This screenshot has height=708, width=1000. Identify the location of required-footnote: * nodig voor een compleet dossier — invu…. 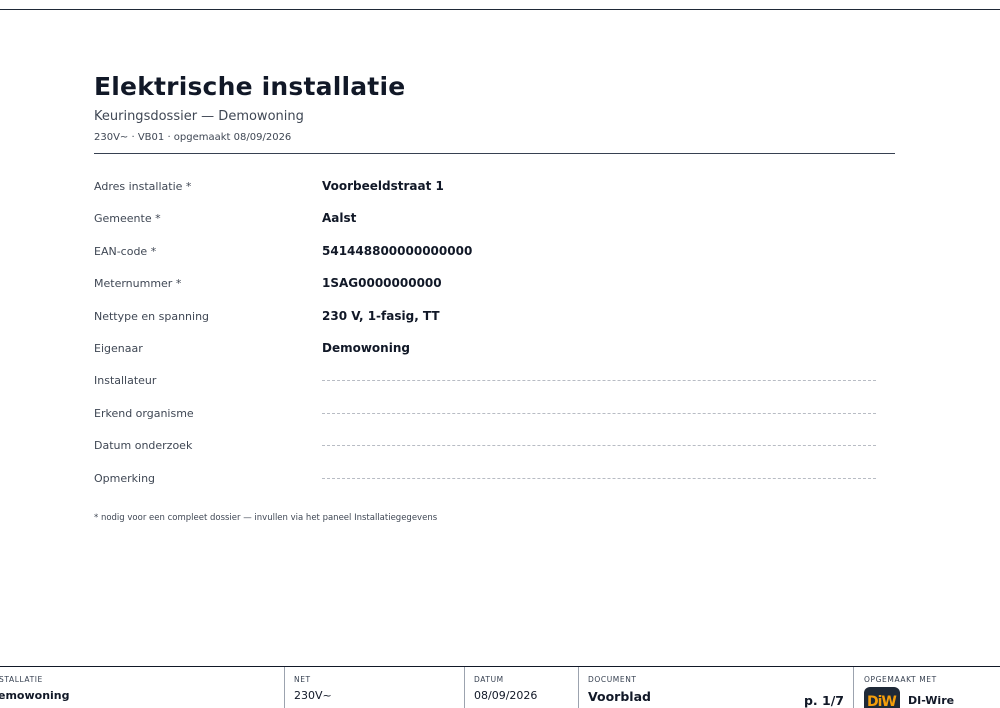
(266, 518).